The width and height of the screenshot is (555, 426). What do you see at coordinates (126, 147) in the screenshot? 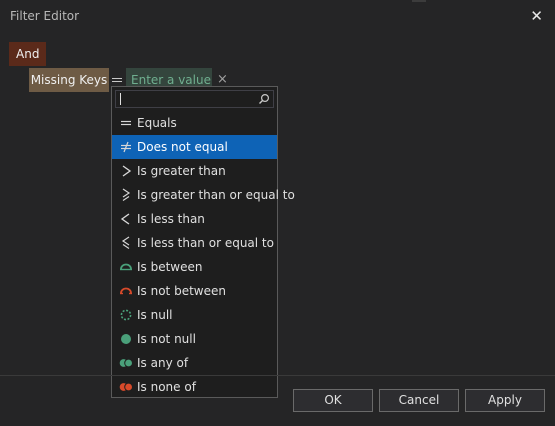
I see `not-equal-icon` at bounding box center [126, 147].